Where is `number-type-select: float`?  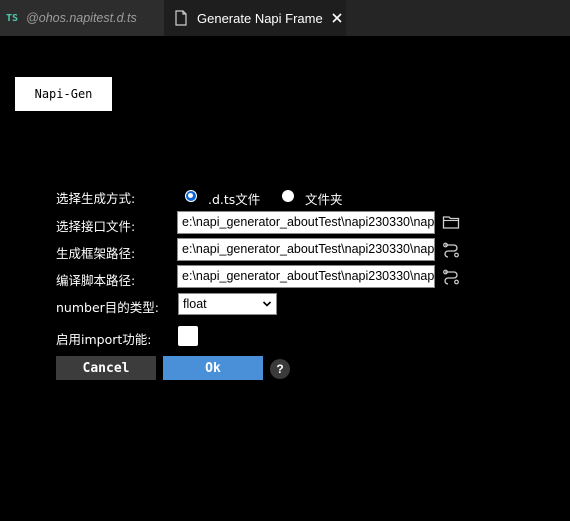
number-type-select: float is located at coordinates (227, 304).